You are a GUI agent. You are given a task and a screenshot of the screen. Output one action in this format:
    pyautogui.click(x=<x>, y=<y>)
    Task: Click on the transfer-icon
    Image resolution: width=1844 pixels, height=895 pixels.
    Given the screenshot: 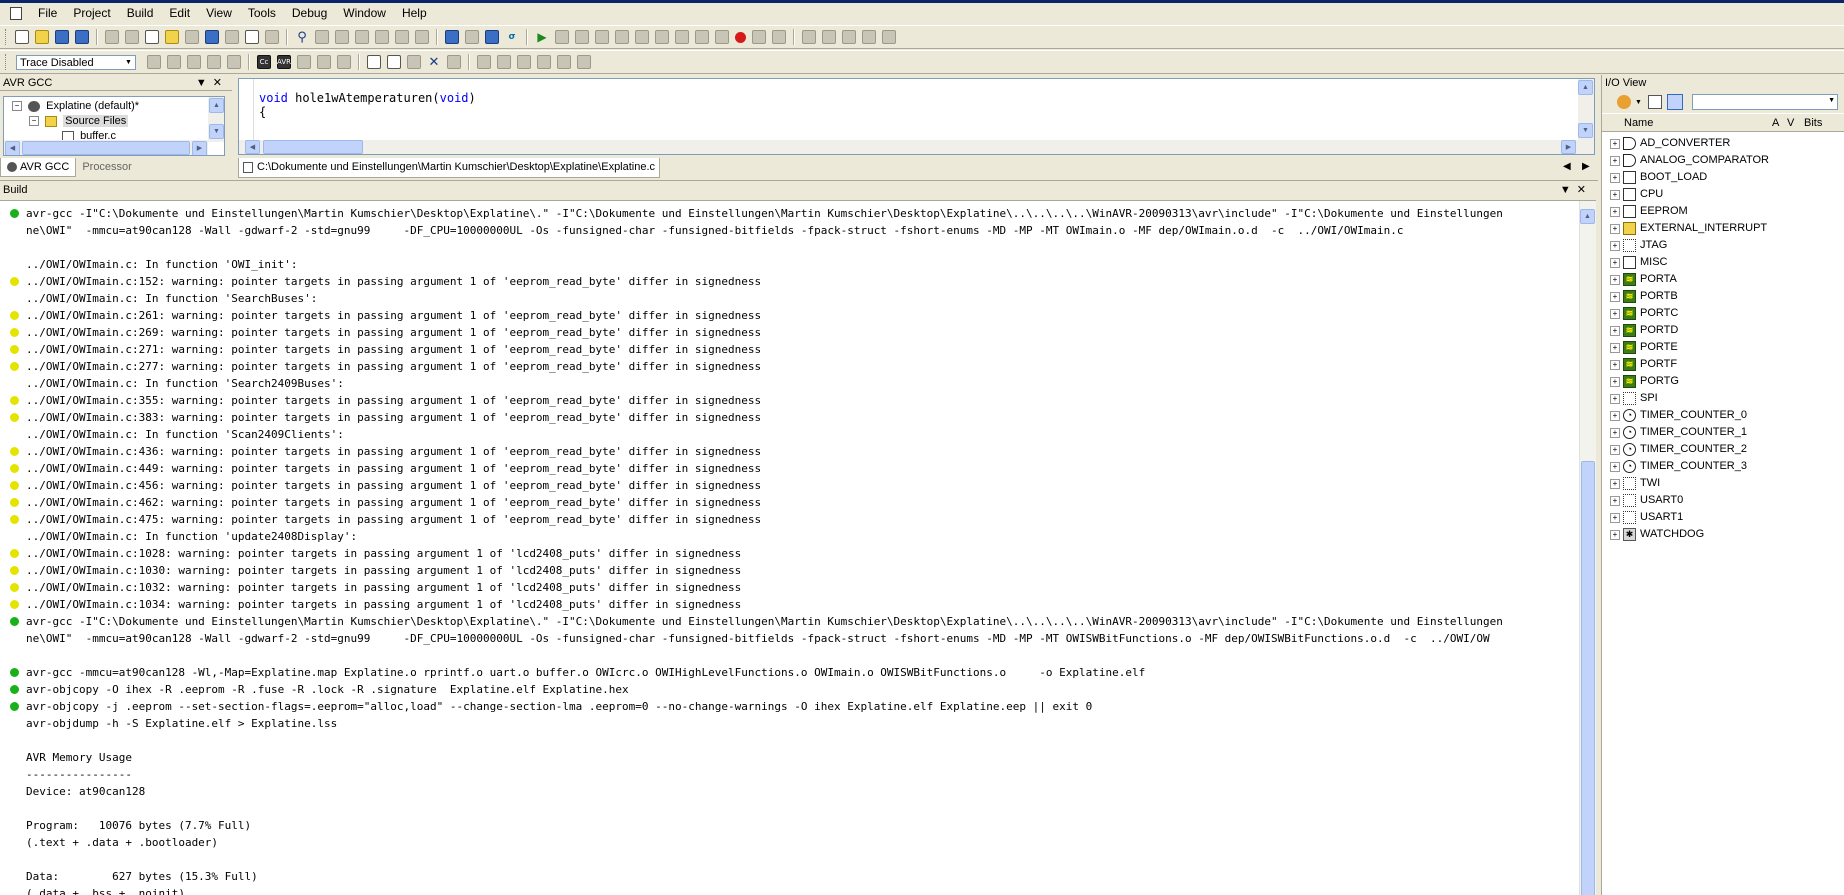 What is the action you would take?
    pyautogui.click(x=414, y=62)
    